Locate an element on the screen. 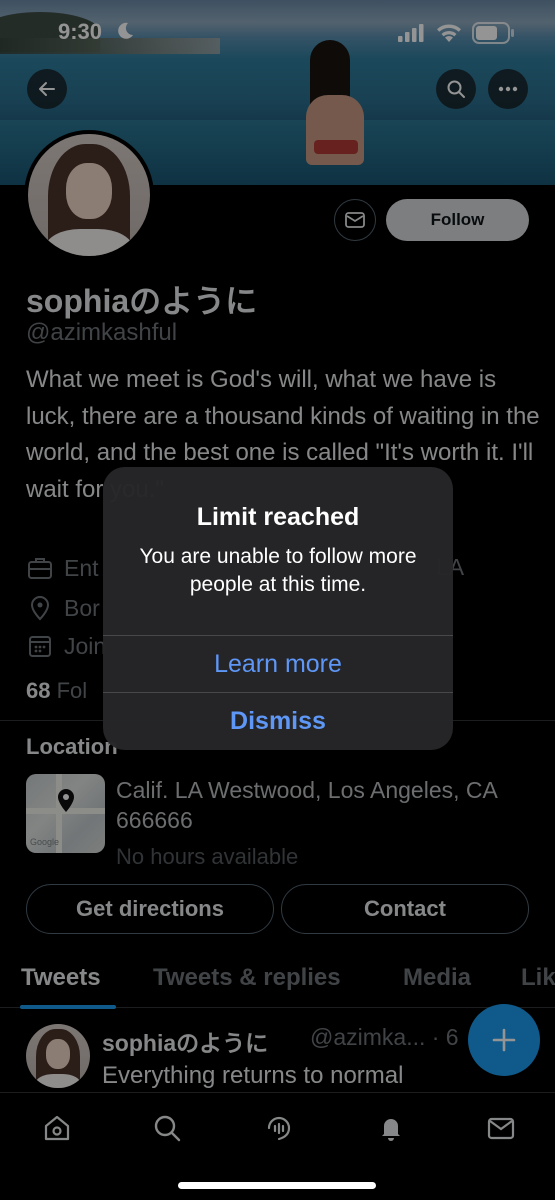 The width and height of the screenshot is (555, 1200). learn-more-button: Learn more is located at coordinates (278, 664).